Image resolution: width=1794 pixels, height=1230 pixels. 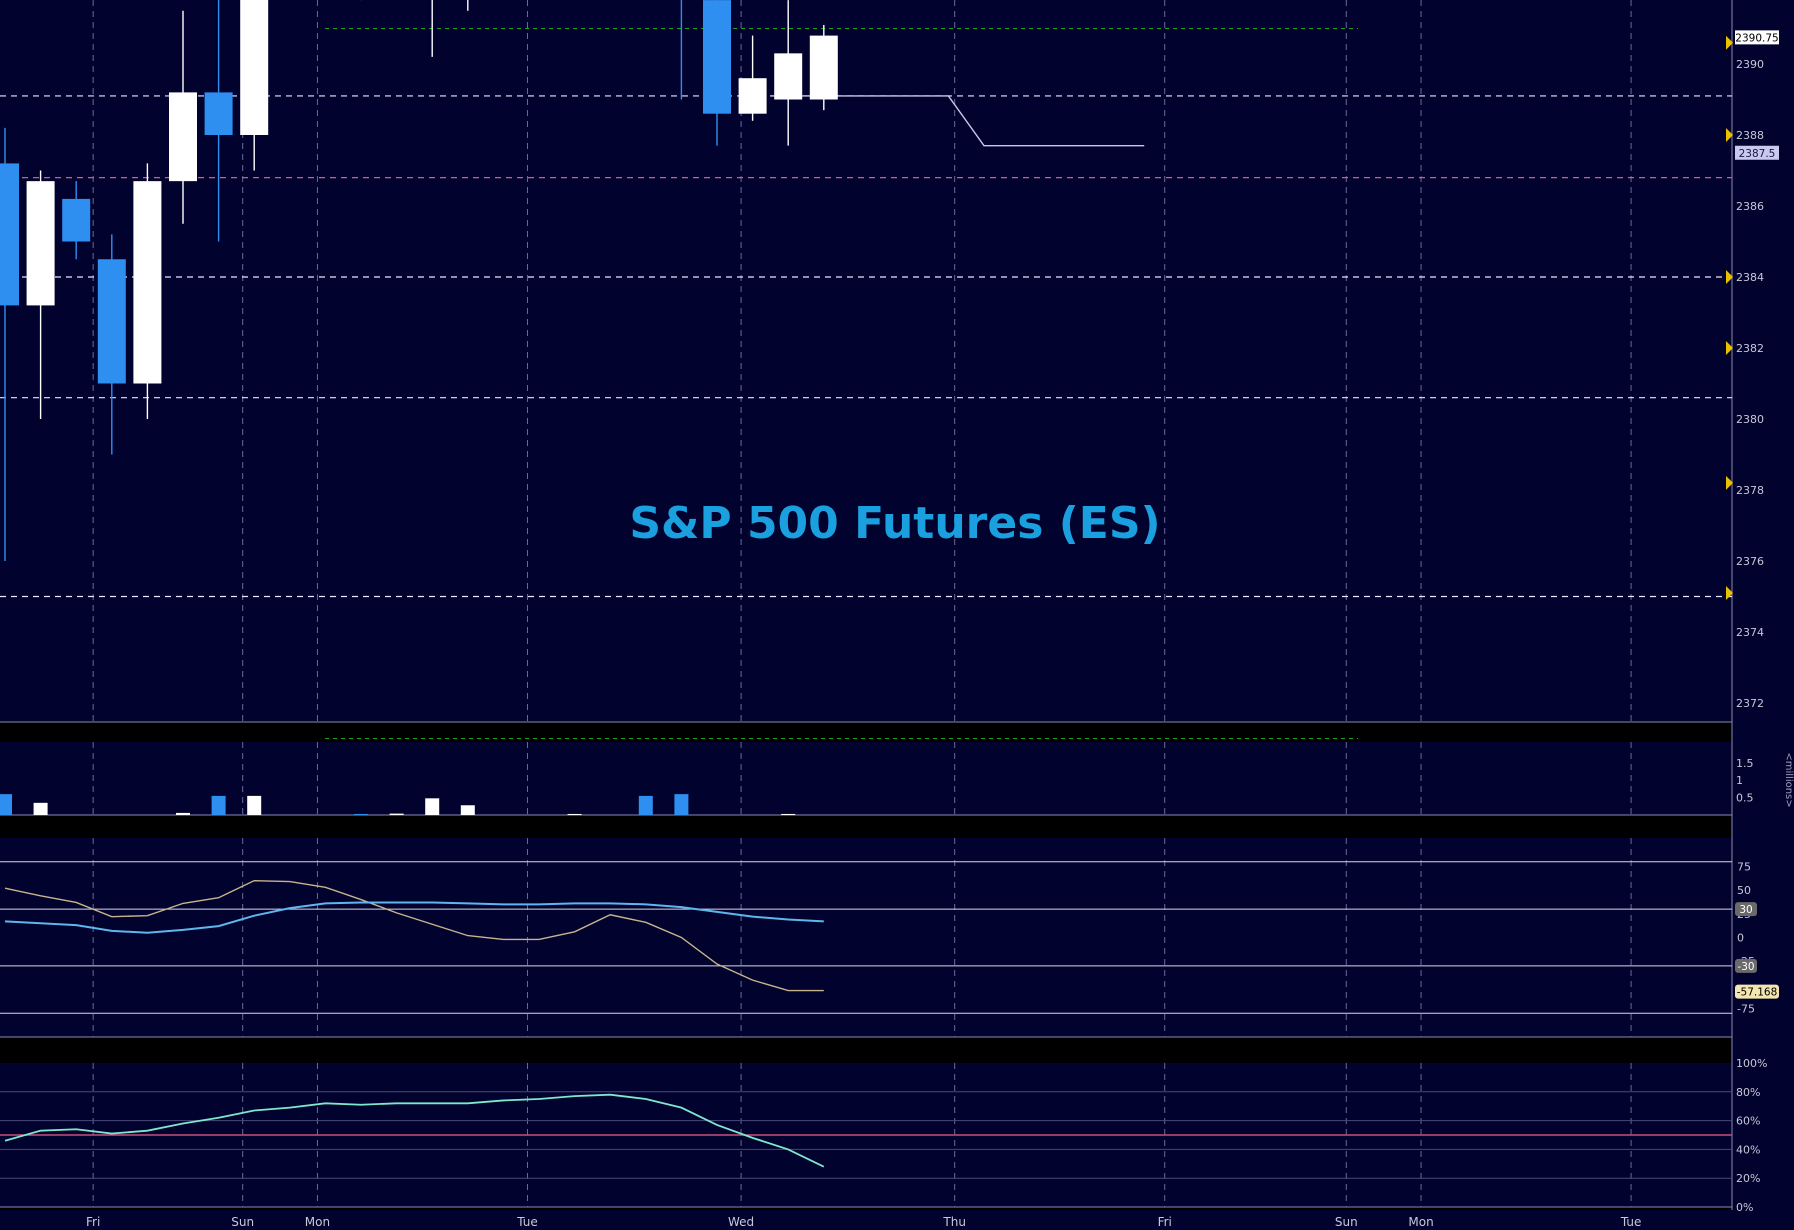 What do you see at coordinates (1748, 1092) in the screenshot?
I see `pct-tick-label: 80%` at bounding box center [1748, 1092].